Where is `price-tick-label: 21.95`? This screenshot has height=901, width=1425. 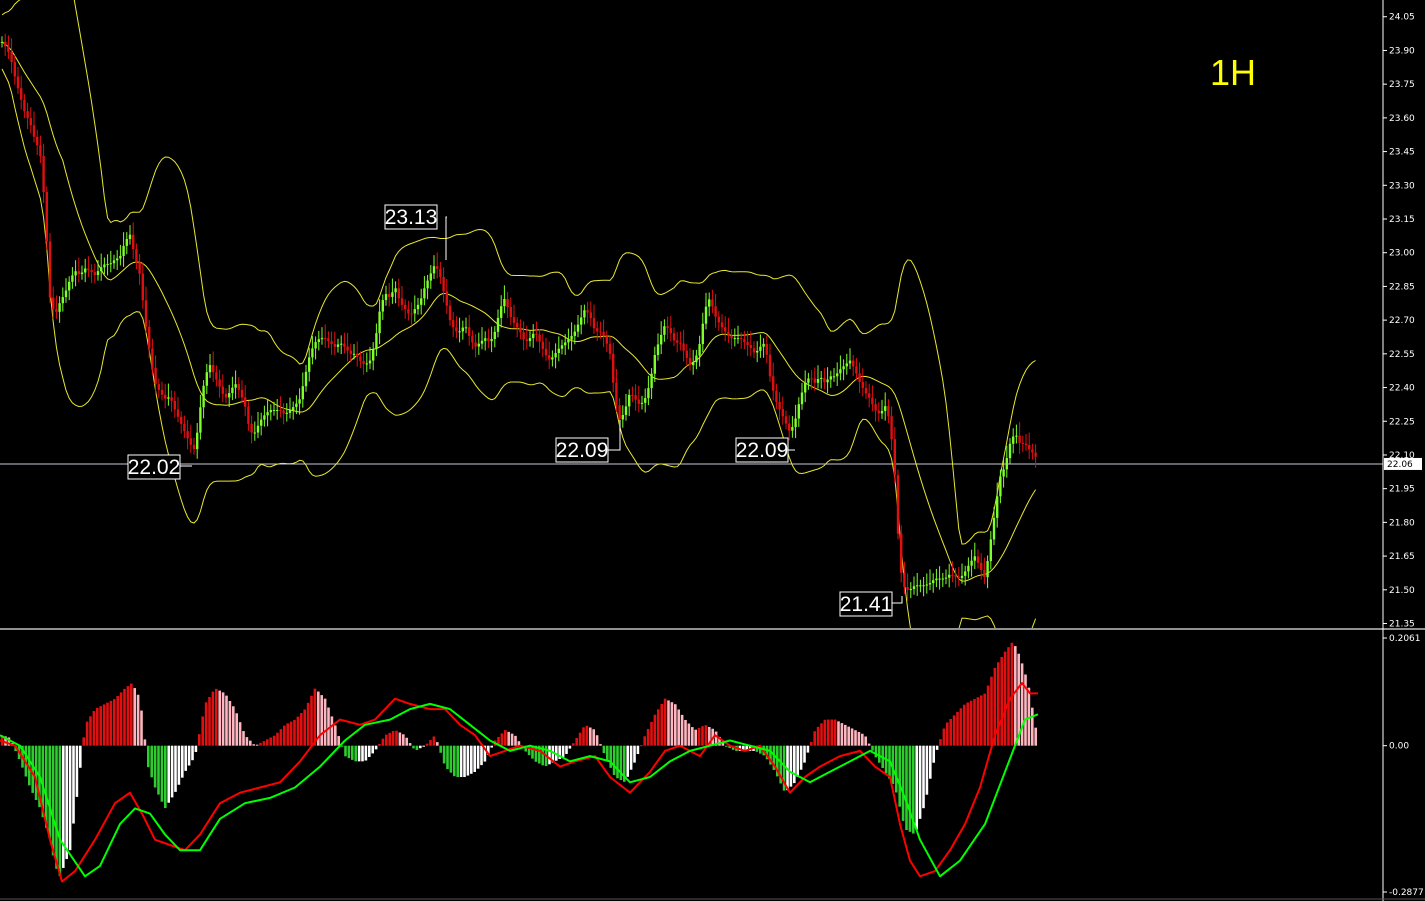 price-tick-label: 21.95 is located at coordinates (1402, 490).